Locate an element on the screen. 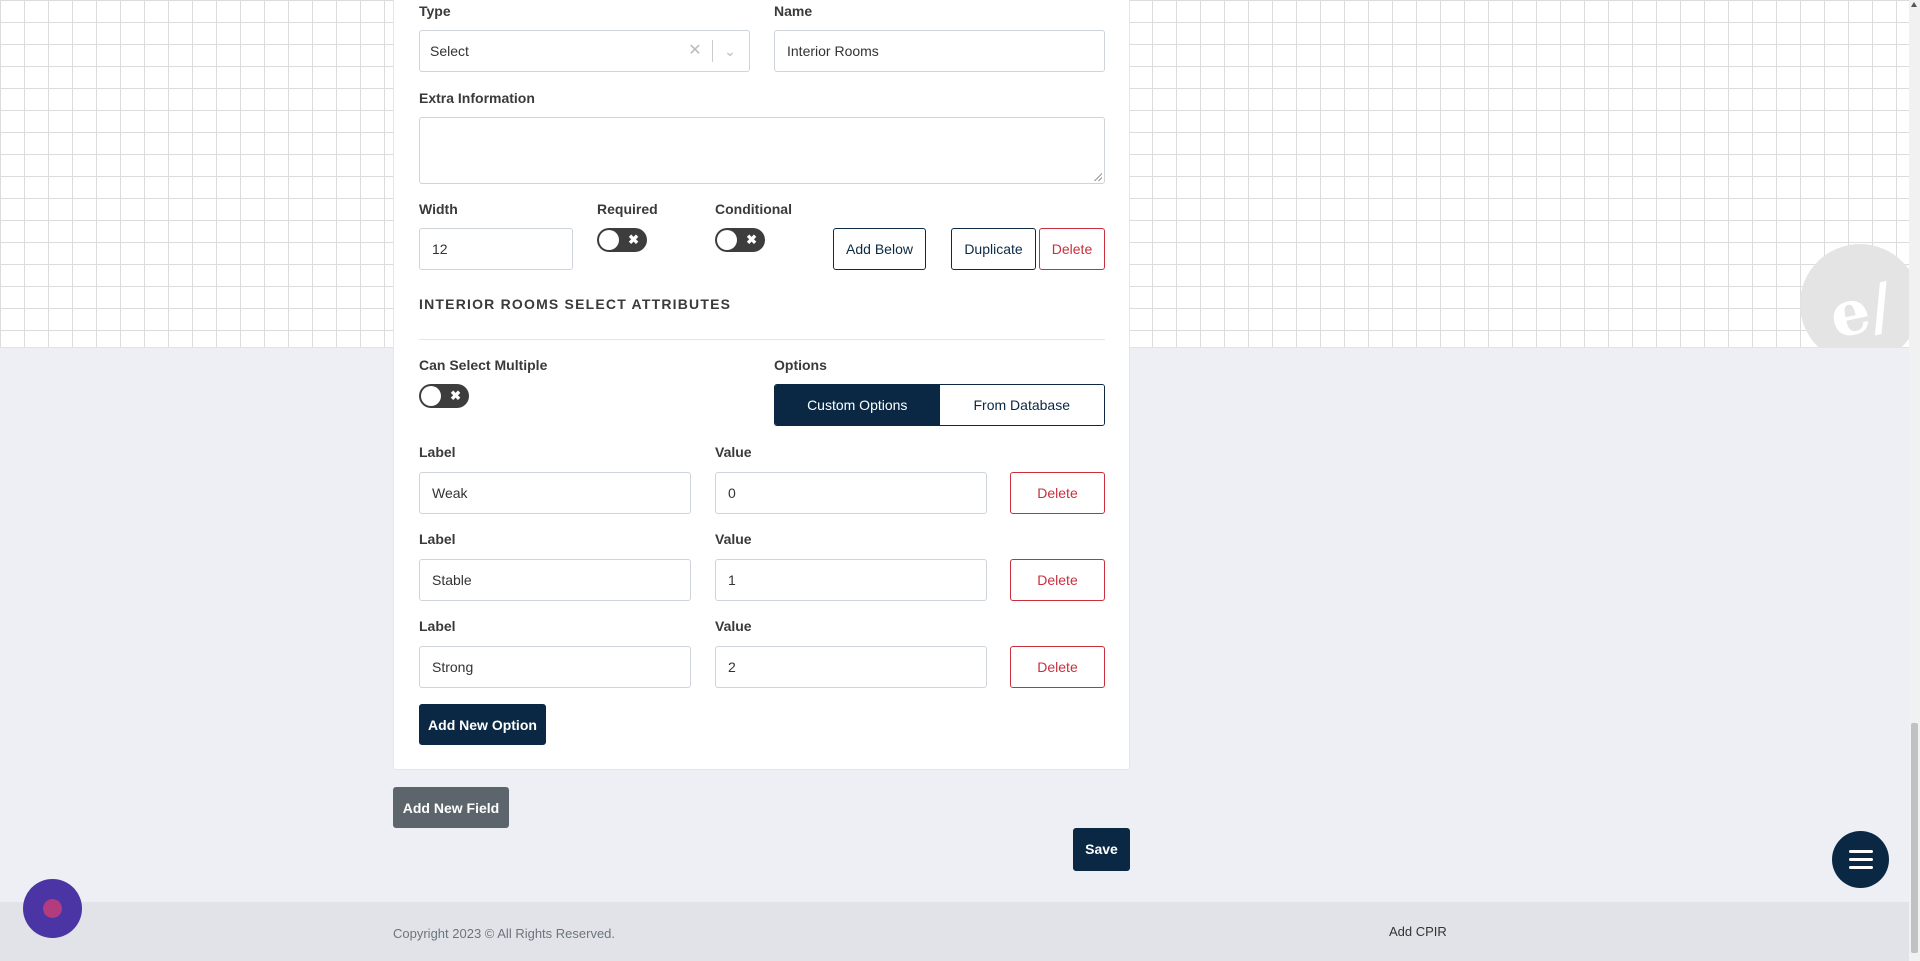 The width and height of the screenshot is (1920, 961). conditional-toggle: ✖ is located at coordinates (740, 240).